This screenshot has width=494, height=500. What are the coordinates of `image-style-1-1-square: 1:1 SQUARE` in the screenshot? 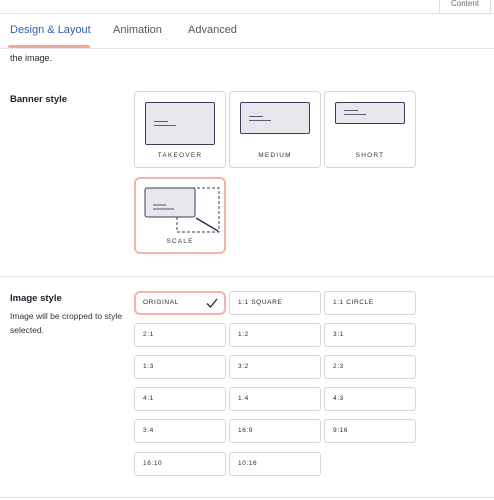 It's located at (275, 303).